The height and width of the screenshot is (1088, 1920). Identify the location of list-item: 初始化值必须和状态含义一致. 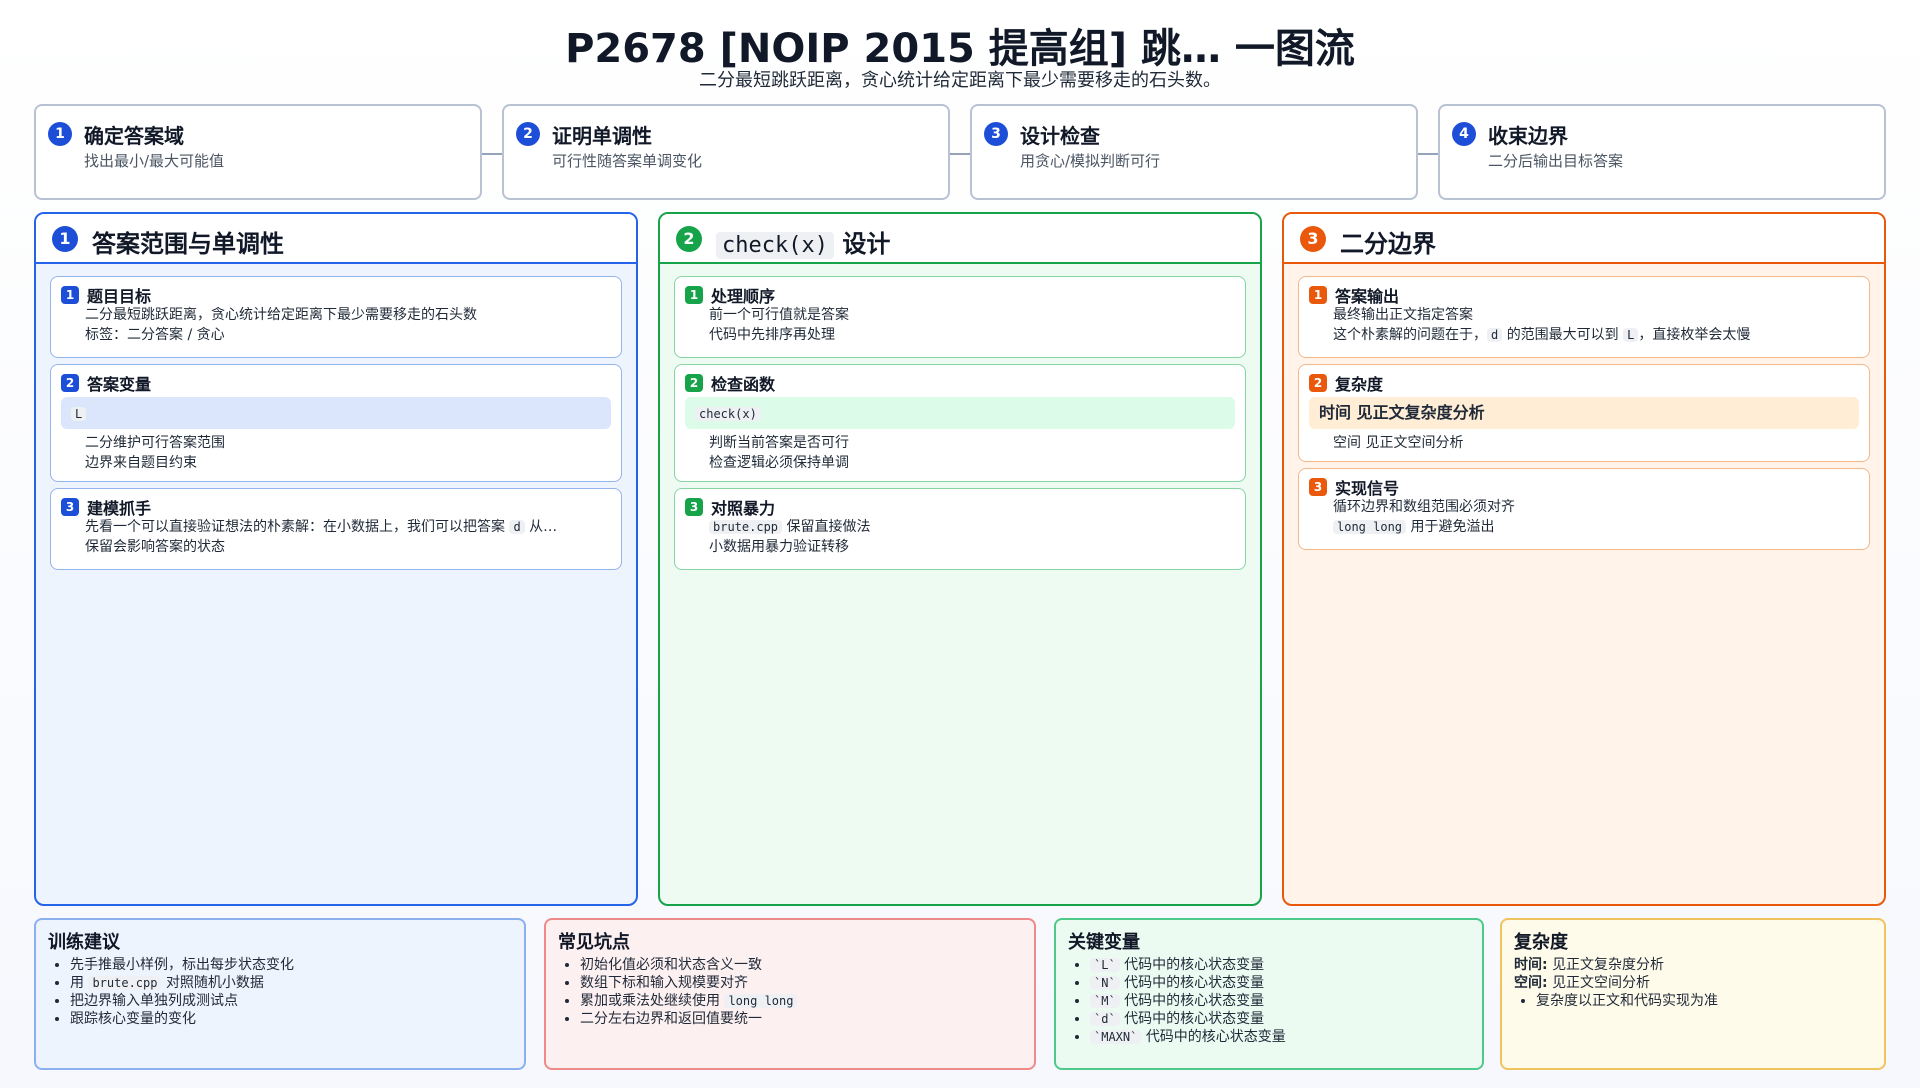
(801, 965).